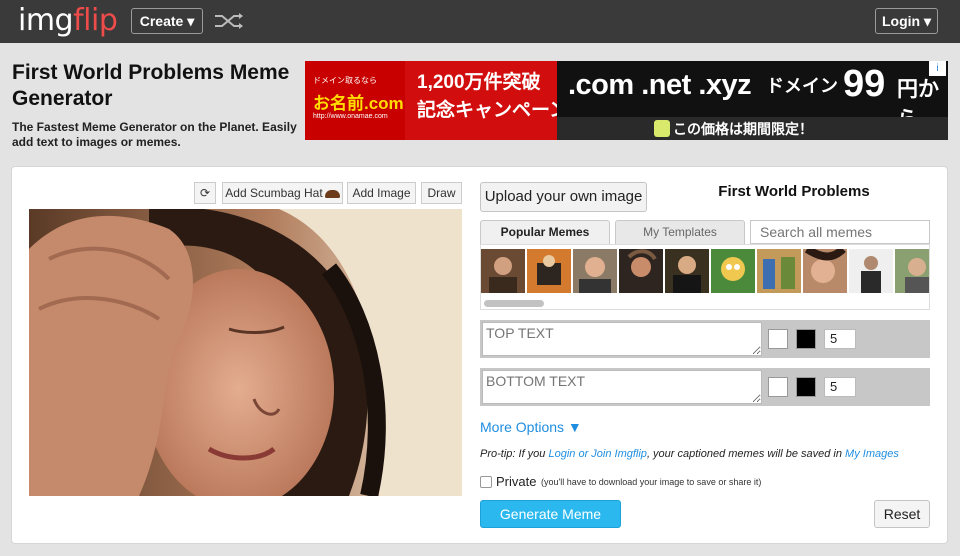  What do you see at coordinates (531, 427) in the screenshot?
I see `more-options-link: More Options ▼` at bounding box center [531, 427].